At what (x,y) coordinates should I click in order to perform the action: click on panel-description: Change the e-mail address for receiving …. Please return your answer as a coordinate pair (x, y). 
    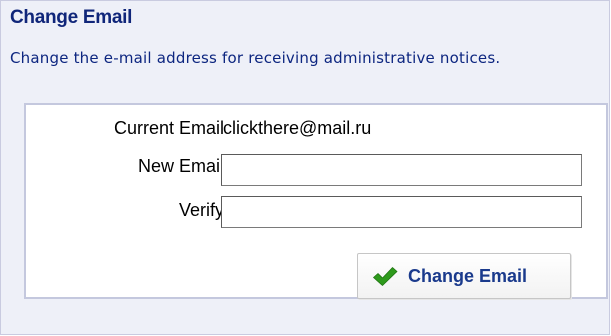
    Looking at the image, I should click on (255, 58).